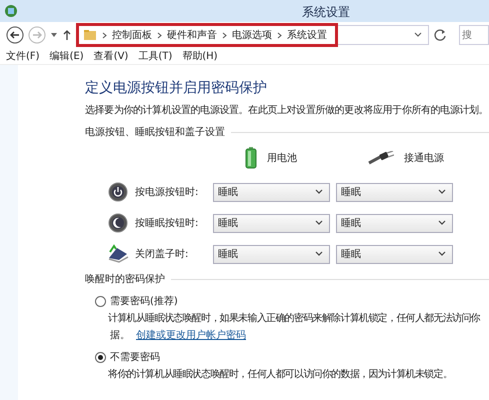 This screenshot has width=489, height=400. What do you see at coordinates (118, 192) in the screenshot?
I see `power-icon` at bounding box center [118, 192].